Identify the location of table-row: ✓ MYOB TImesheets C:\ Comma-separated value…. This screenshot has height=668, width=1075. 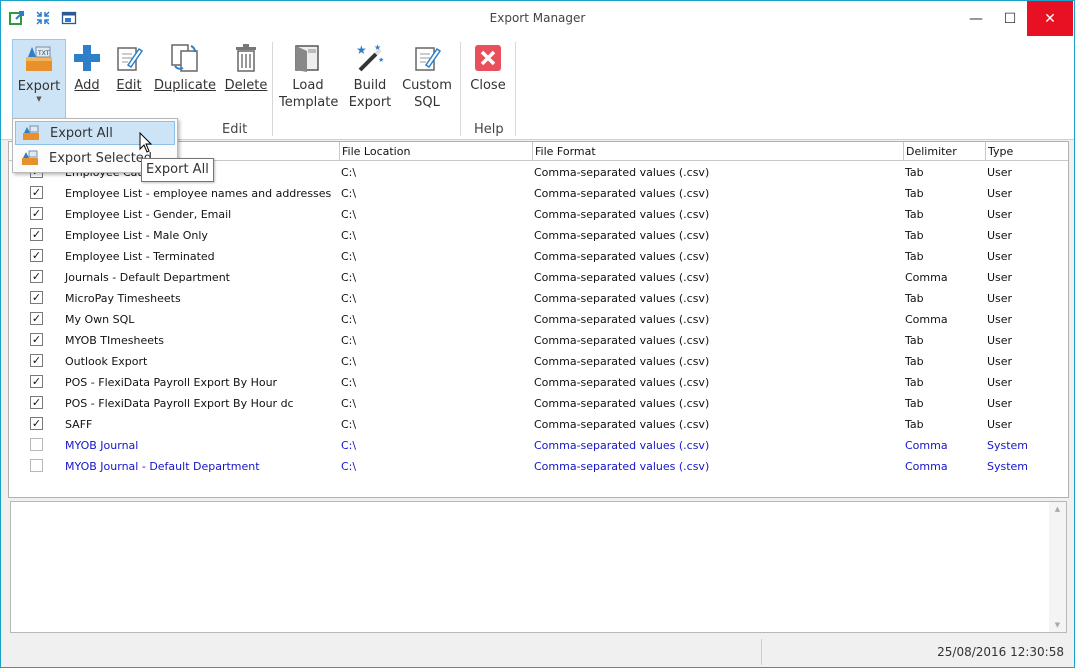
(538, 340).